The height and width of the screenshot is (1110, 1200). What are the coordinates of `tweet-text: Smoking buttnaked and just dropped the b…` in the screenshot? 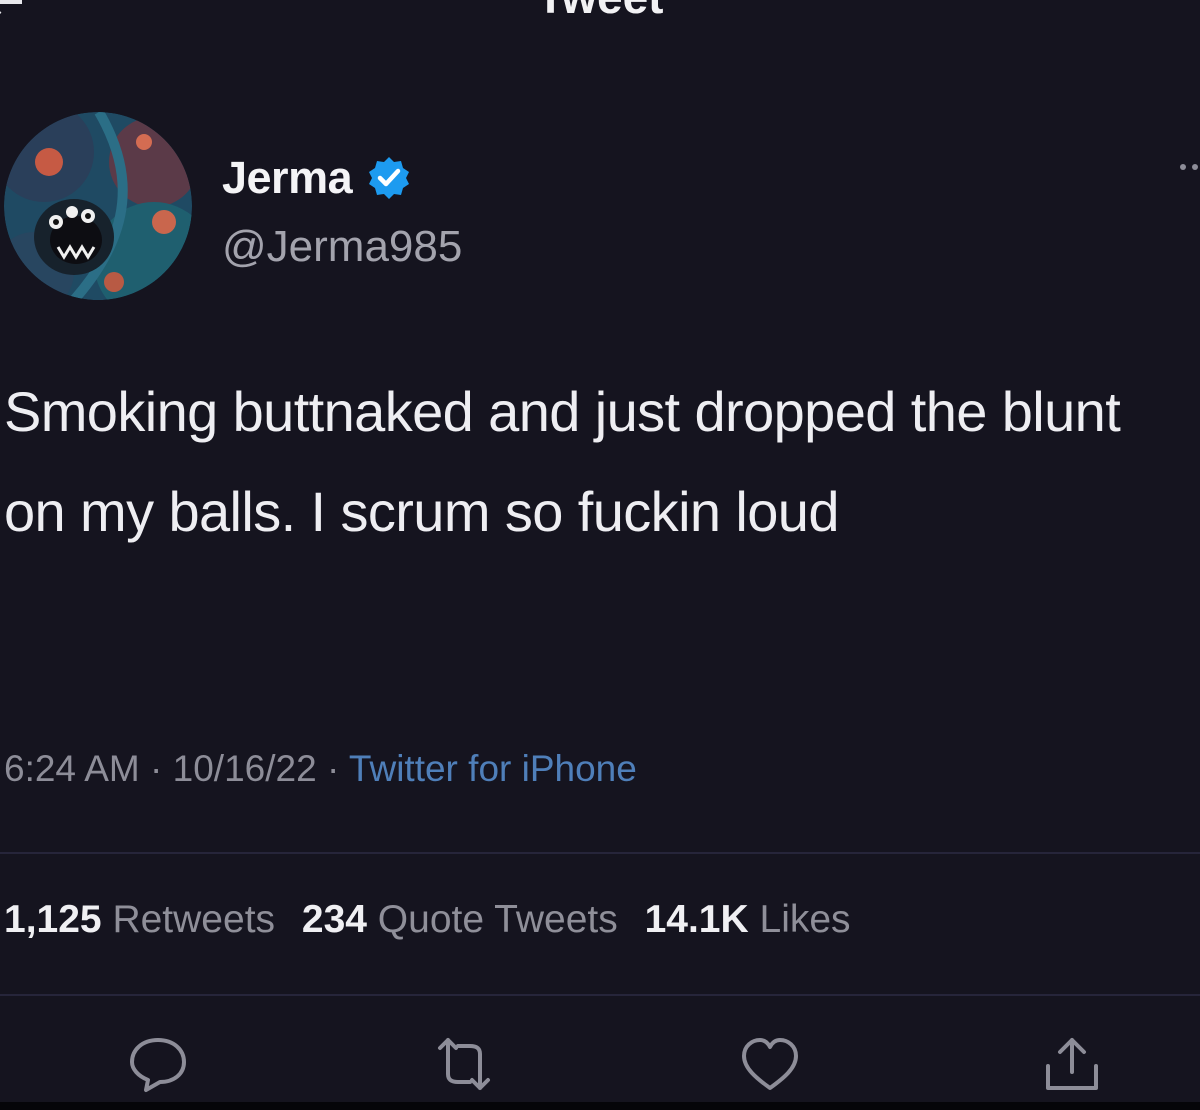 It's located at (562, 461).